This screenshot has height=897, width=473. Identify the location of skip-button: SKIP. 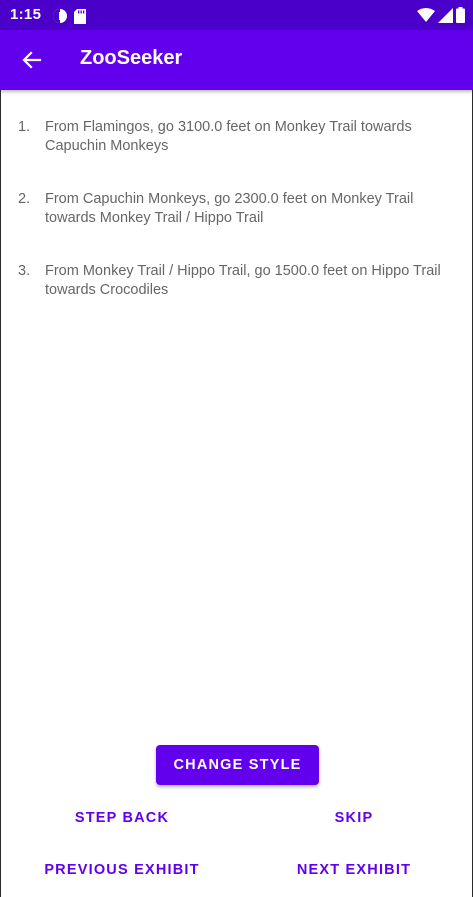
(354, 818).